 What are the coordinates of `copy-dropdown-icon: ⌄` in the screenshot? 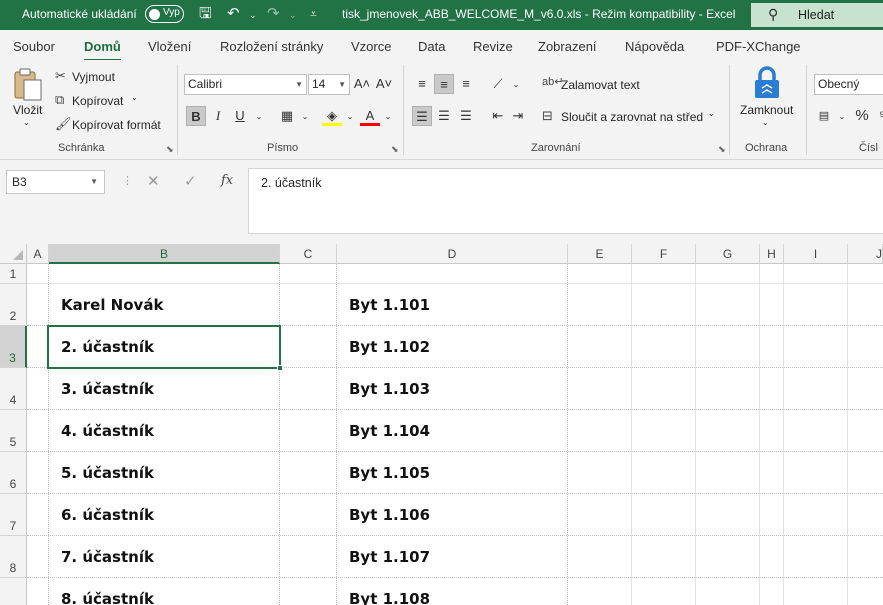 It's located at (134, 97).